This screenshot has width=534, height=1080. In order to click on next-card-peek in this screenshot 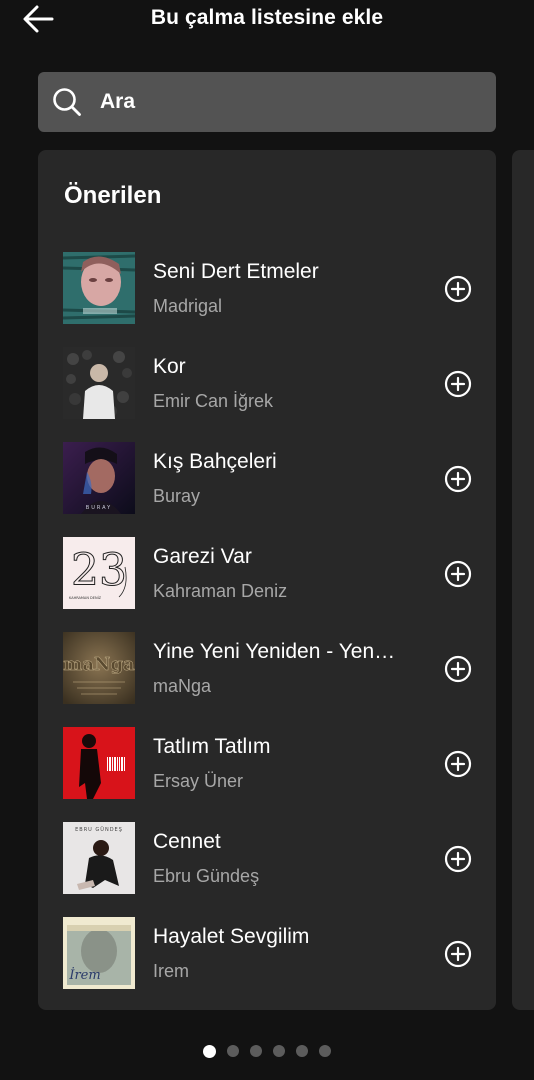, I will do `click(523, 580)`.